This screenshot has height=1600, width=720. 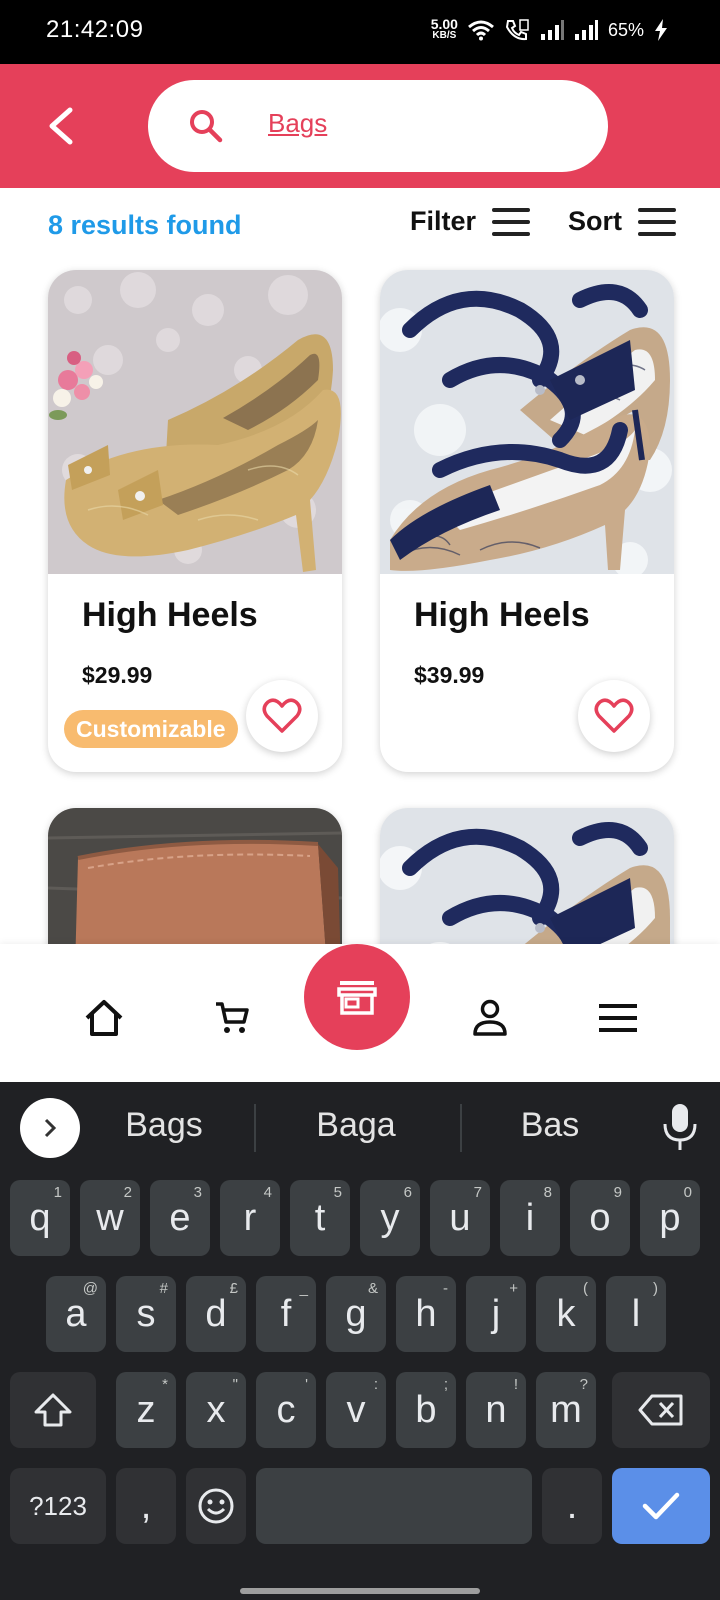 I want to click on navy-lace-heels-image, so click(x=527, y=422).